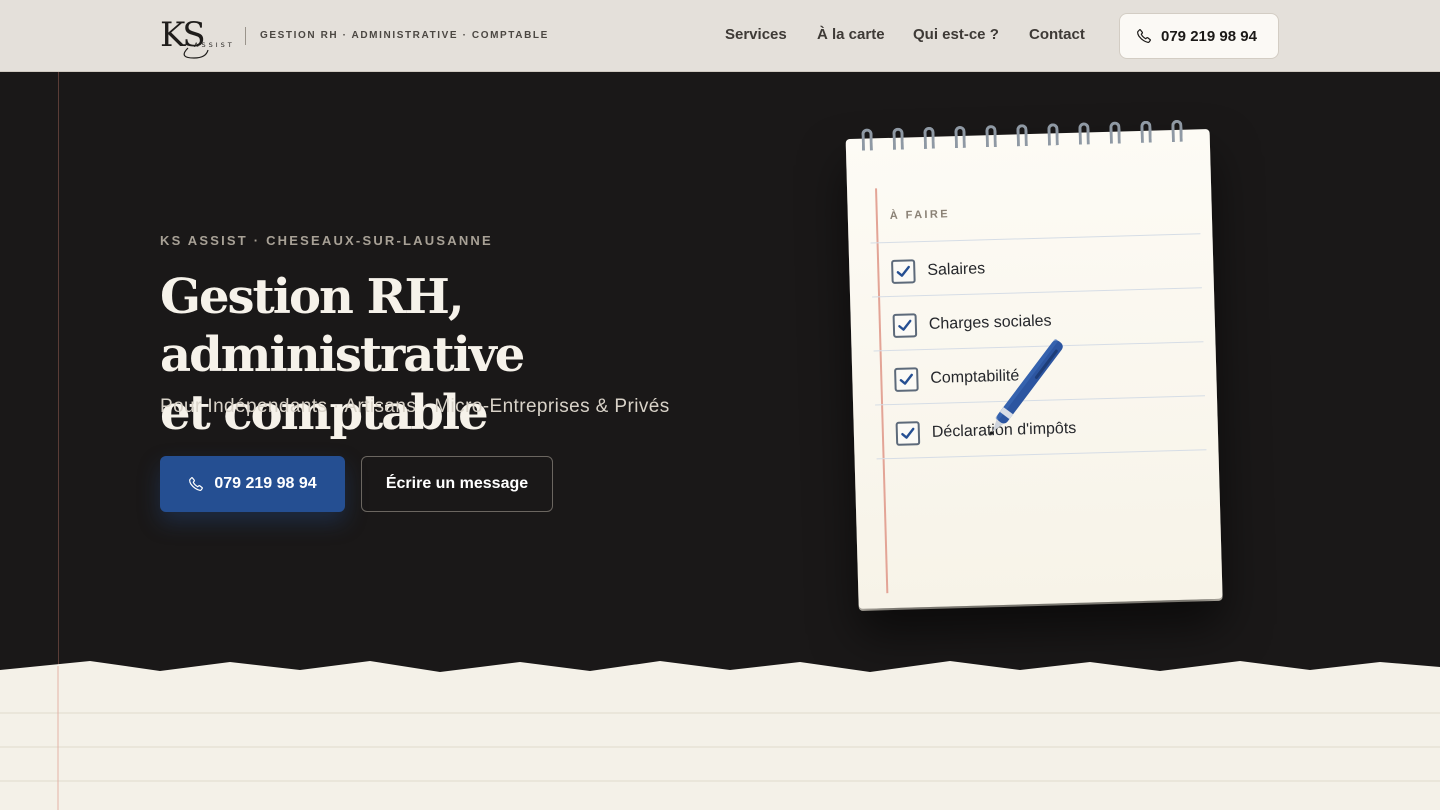 The image size is (1440, 810). What do you see at coordinates (851, 34) in the screenshot?
I see `nav-a-la-carte: À la carte` at bounding box center [851, 34].